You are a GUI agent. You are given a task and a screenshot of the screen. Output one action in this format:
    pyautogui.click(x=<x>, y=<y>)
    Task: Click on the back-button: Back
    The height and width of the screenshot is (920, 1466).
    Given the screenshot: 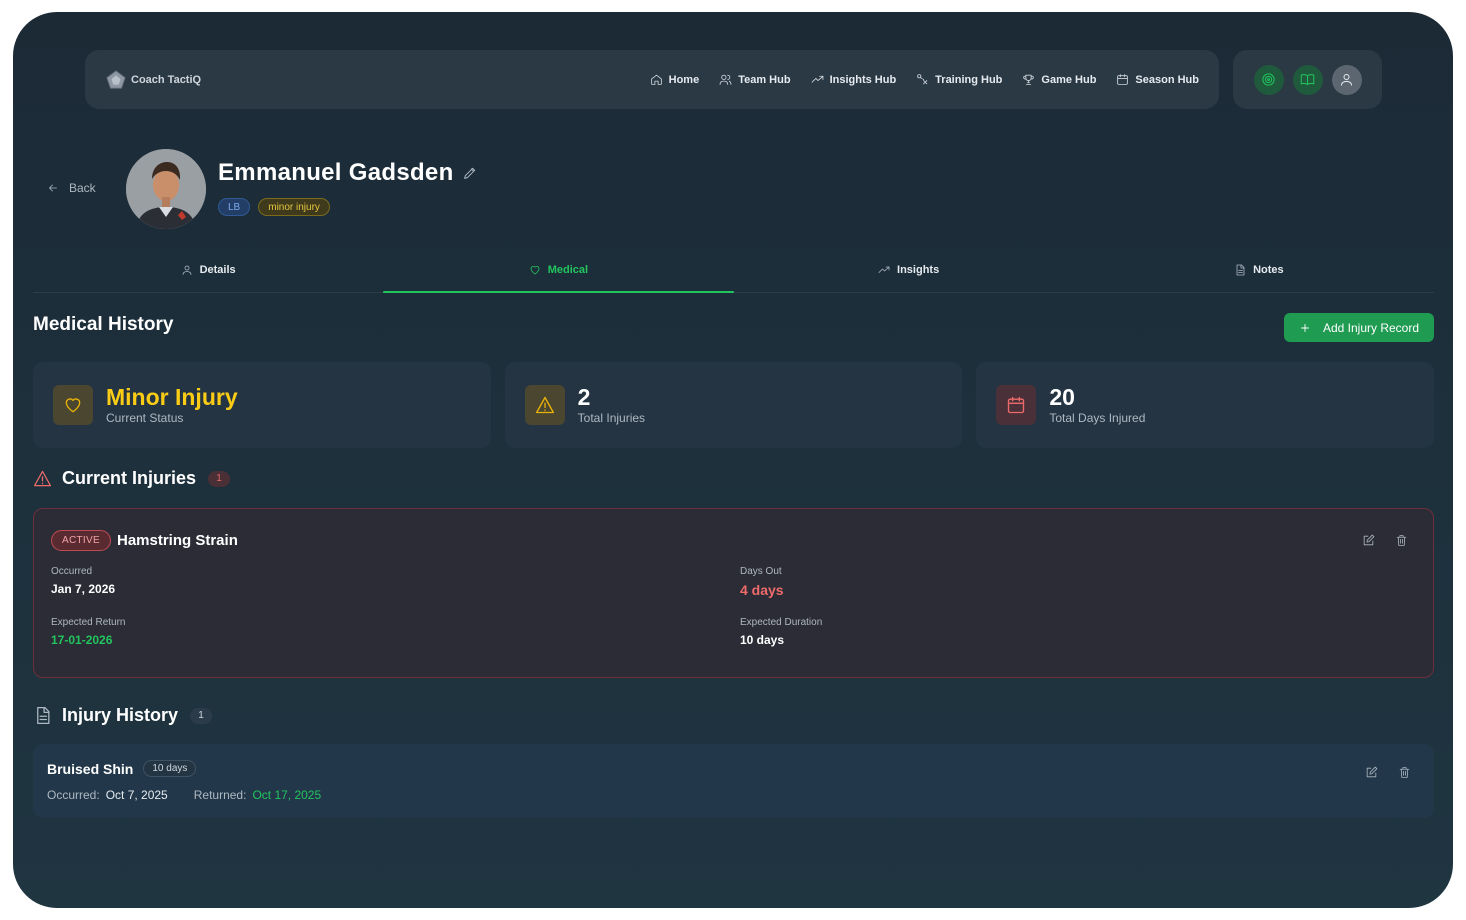 What is the action you would take?
    pyautogui.click(x=71, y=188)
    